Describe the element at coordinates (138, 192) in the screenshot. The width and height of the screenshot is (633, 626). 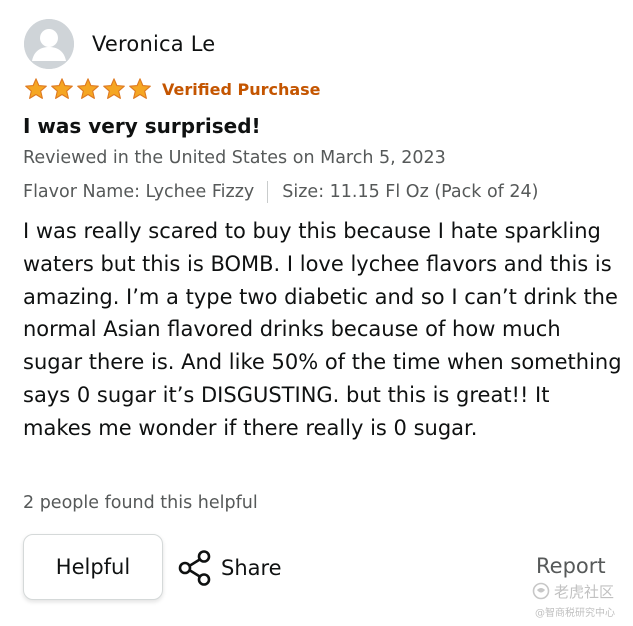
I see `flavor-name: Flavor Name: Lychee Fizzy` at that location.